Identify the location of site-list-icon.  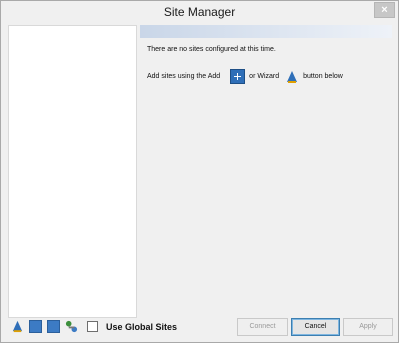
(35, 326).